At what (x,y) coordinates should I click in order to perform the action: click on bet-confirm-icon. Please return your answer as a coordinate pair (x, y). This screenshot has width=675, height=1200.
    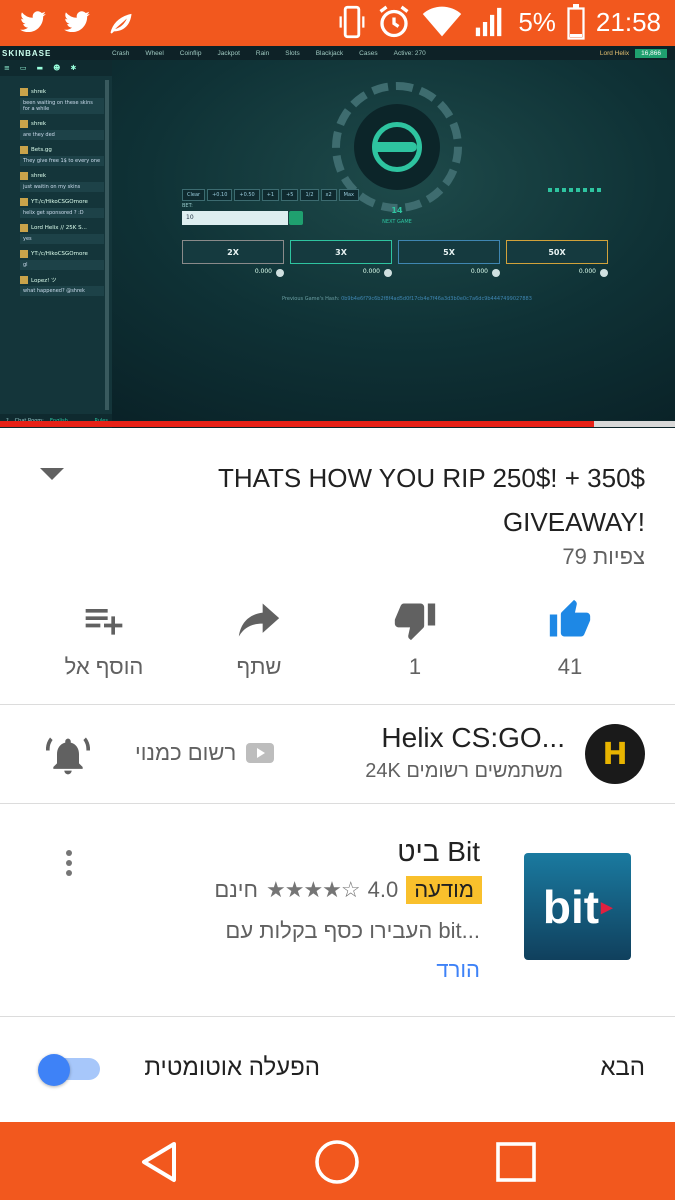
    Looking at the image, I should click on (296, 218).